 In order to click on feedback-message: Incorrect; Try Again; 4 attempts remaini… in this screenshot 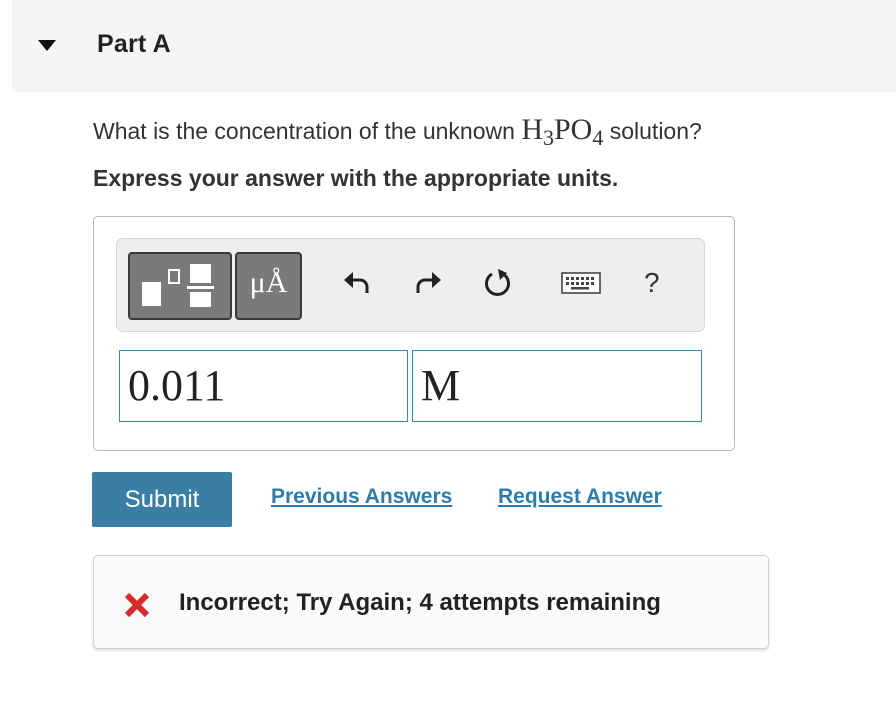, I will do `click(420, 602)`.